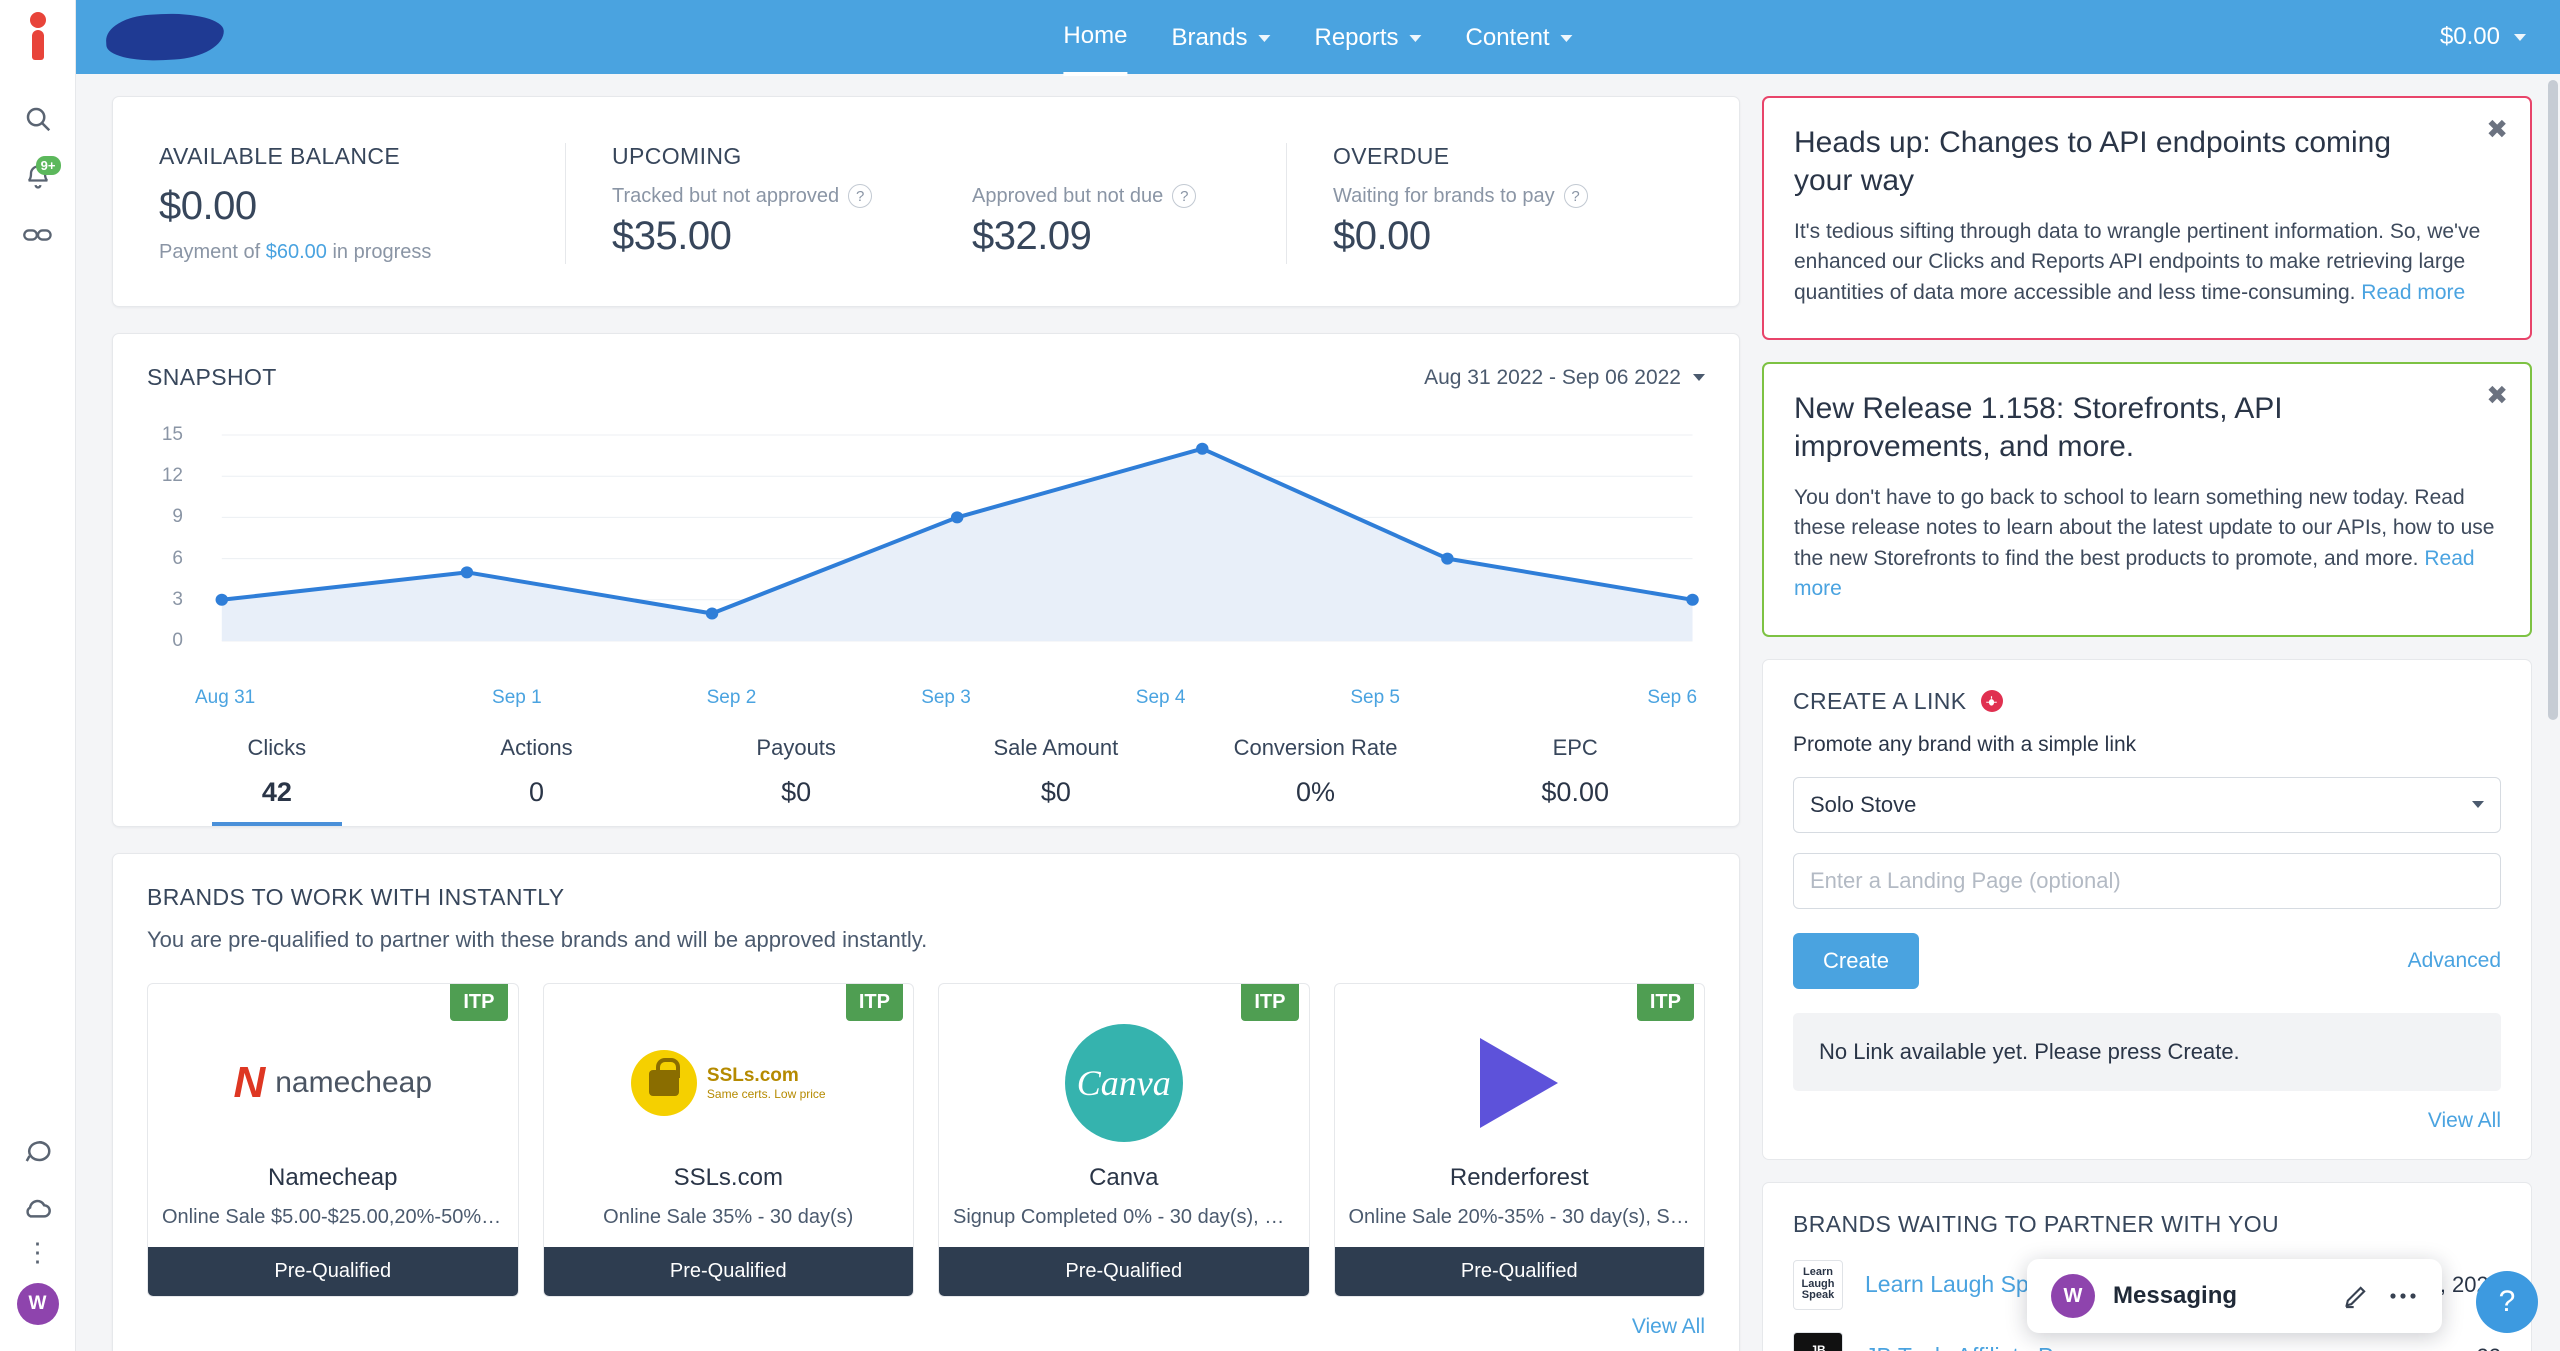 This screenshot has height=1351, width=2560. I want to click on ssls-logo-text: SSLs.com, so click(752, 1075).